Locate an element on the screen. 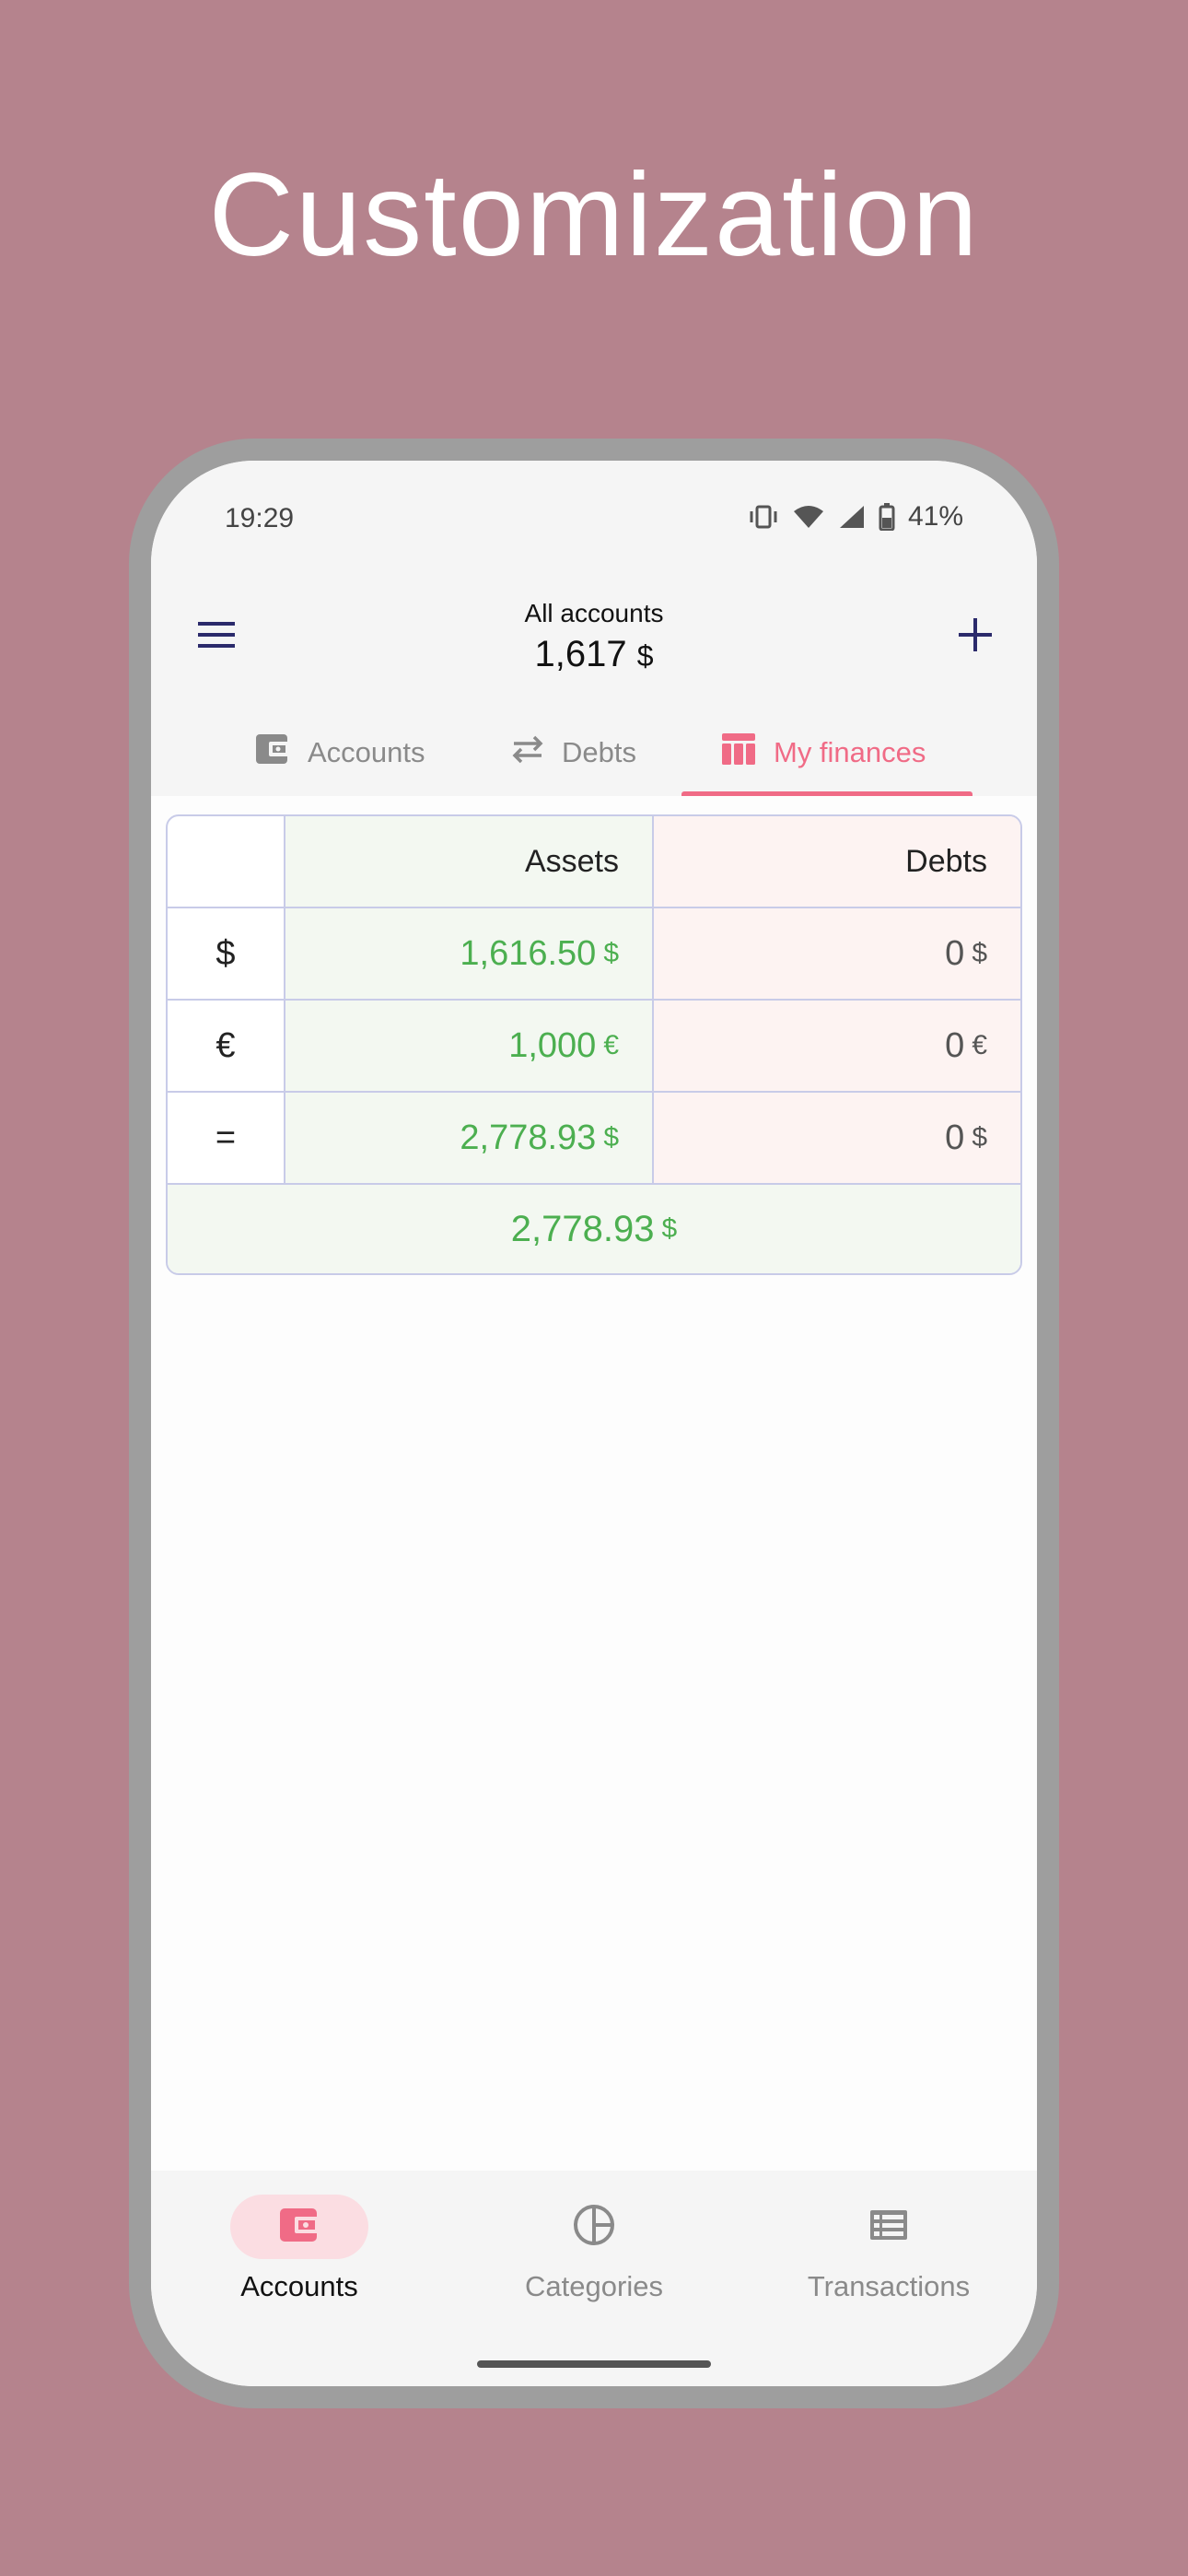  table-row: € 1,000 € 0 € is located at coordinates (594, 1047).